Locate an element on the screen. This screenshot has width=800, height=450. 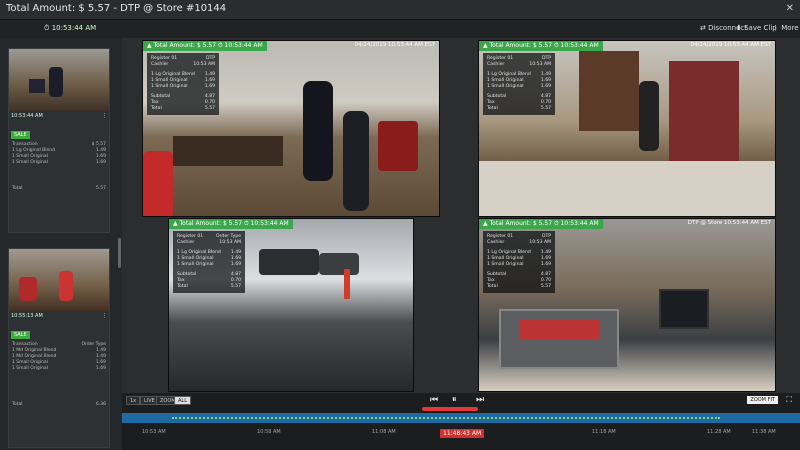
clock-label: ⏱ 10:53:44 AM is located at coordinates (70, 28).